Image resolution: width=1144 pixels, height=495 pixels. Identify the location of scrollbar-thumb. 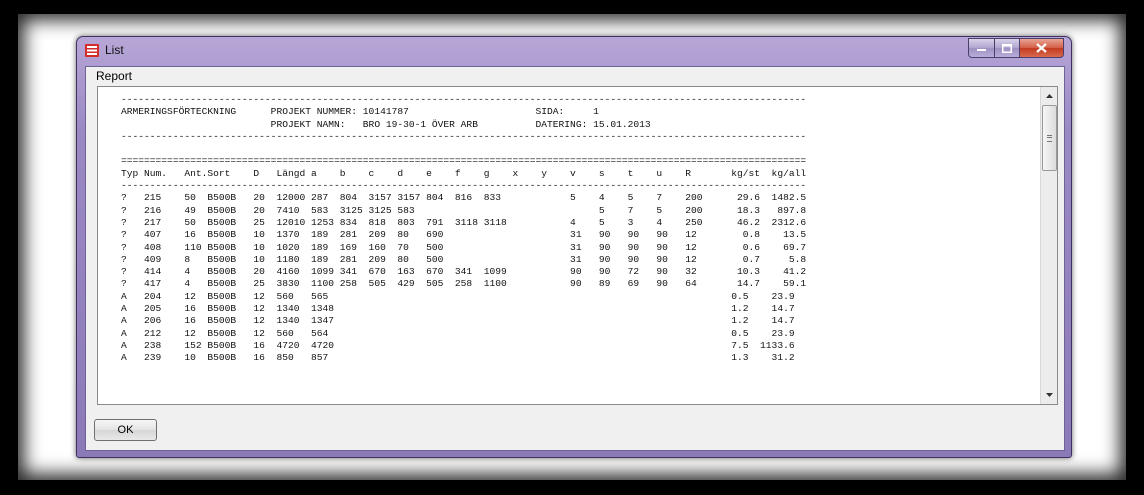
(1049, 138).